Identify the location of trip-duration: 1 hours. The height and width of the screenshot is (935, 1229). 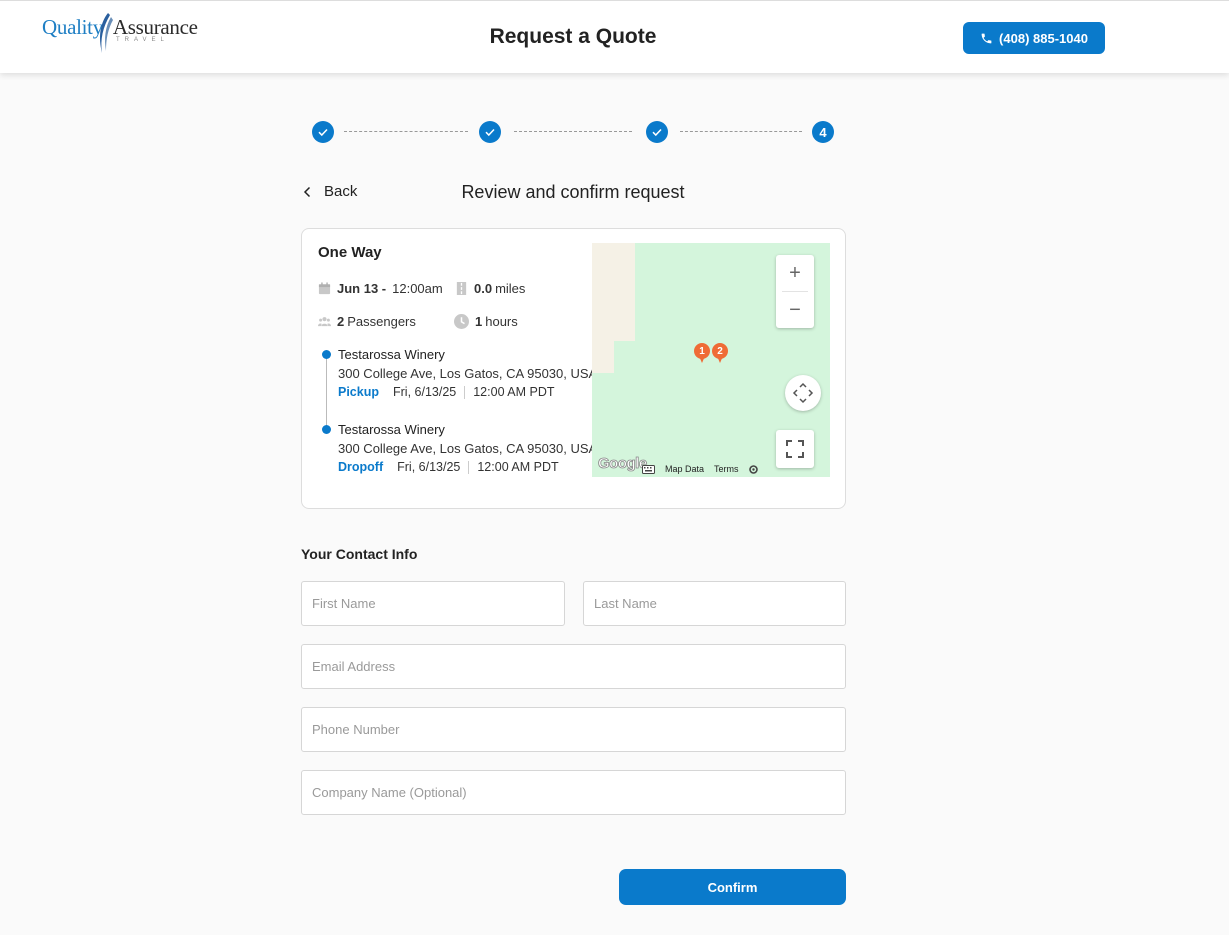
(486, 321).